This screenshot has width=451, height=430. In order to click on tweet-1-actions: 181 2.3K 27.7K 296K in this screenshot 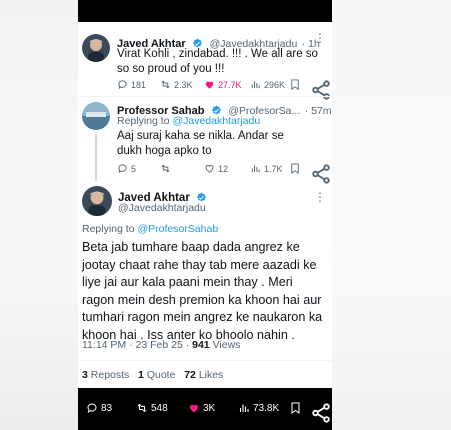, I will do `click(205, 89)`.